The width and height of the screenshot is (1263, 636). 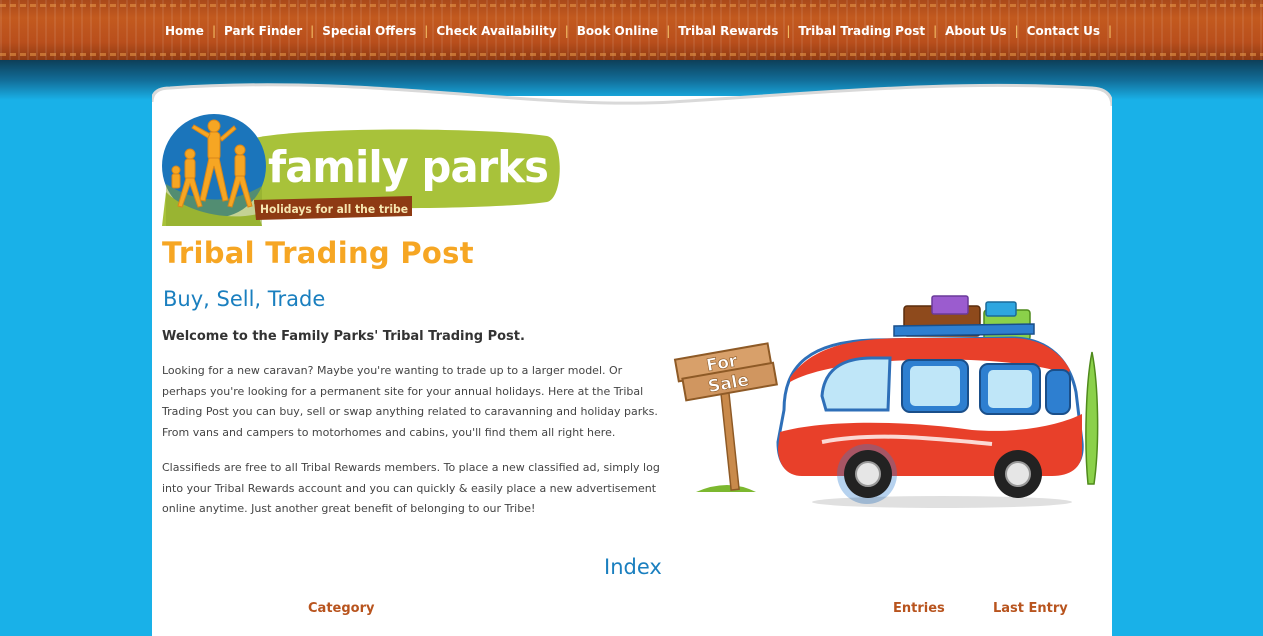 What do you see at coordinates (861, 31) in the screenshot?
I see `nav-tribal-trading-post: Tribal Trading Post` at bounding box center [861, 31].